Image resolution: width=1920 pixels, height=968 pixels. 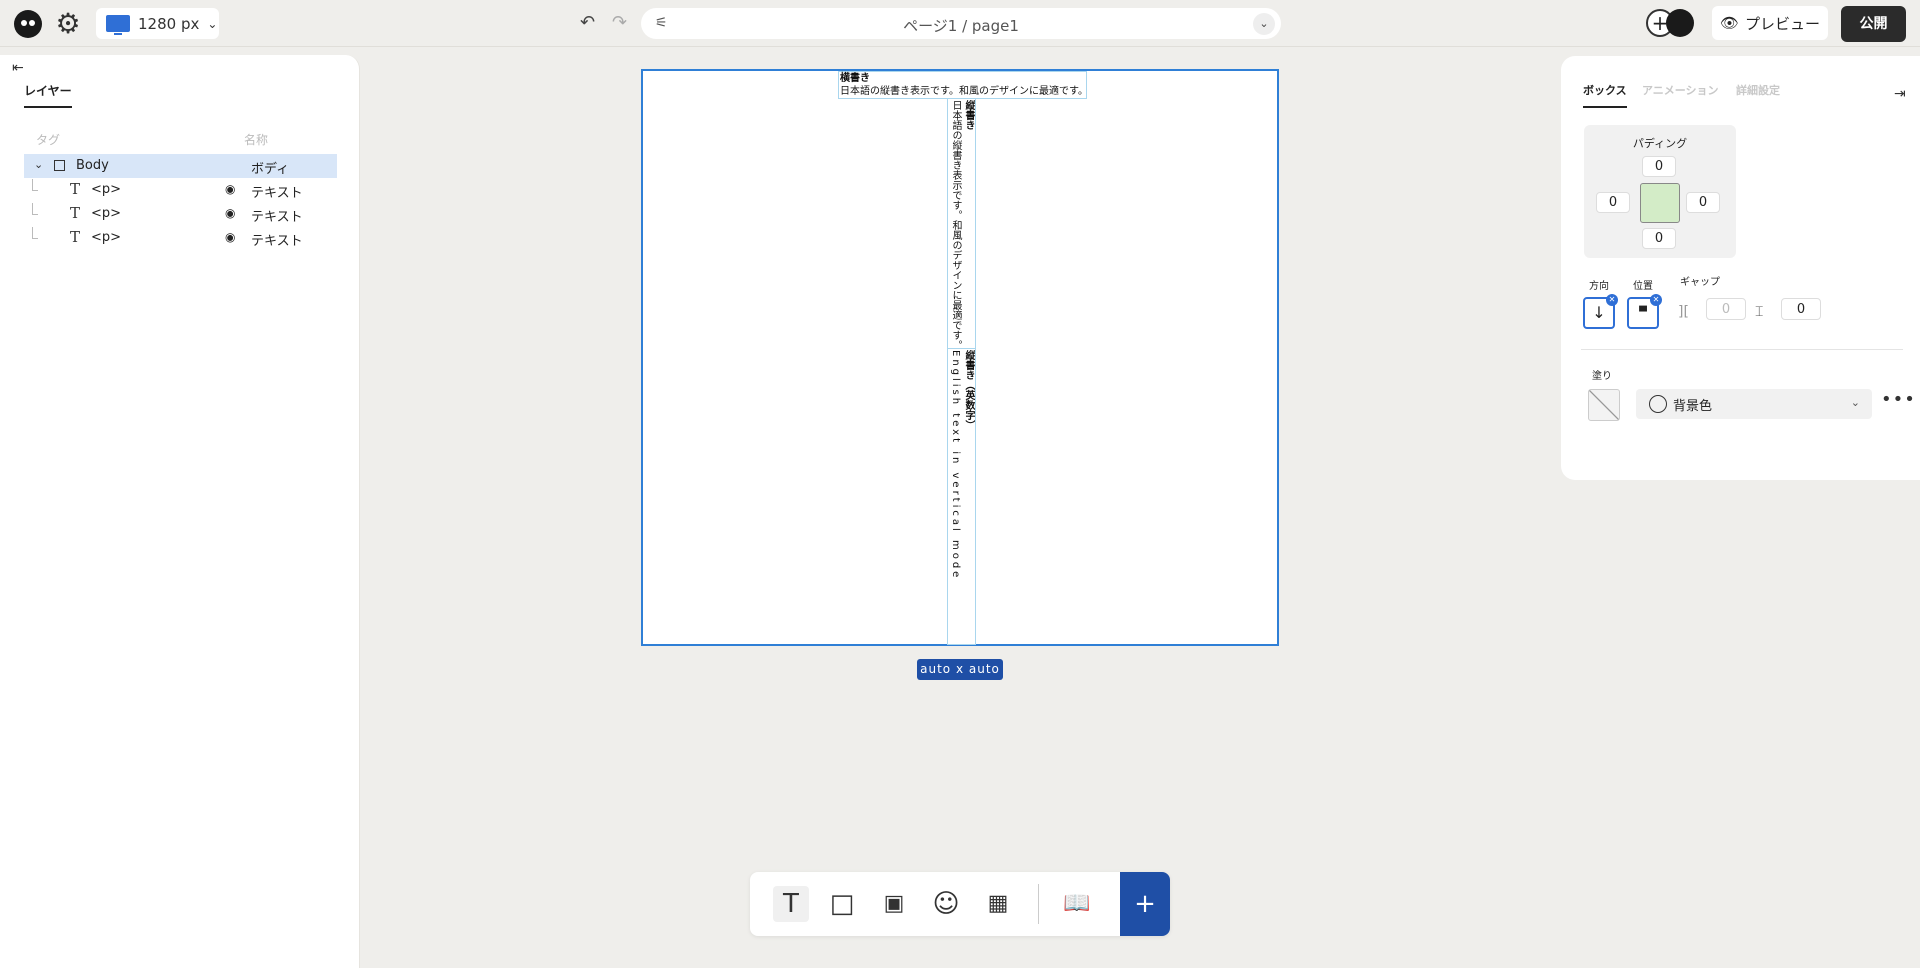 I want to click on fill-label: 塗り, so click(x=1602, y=376).